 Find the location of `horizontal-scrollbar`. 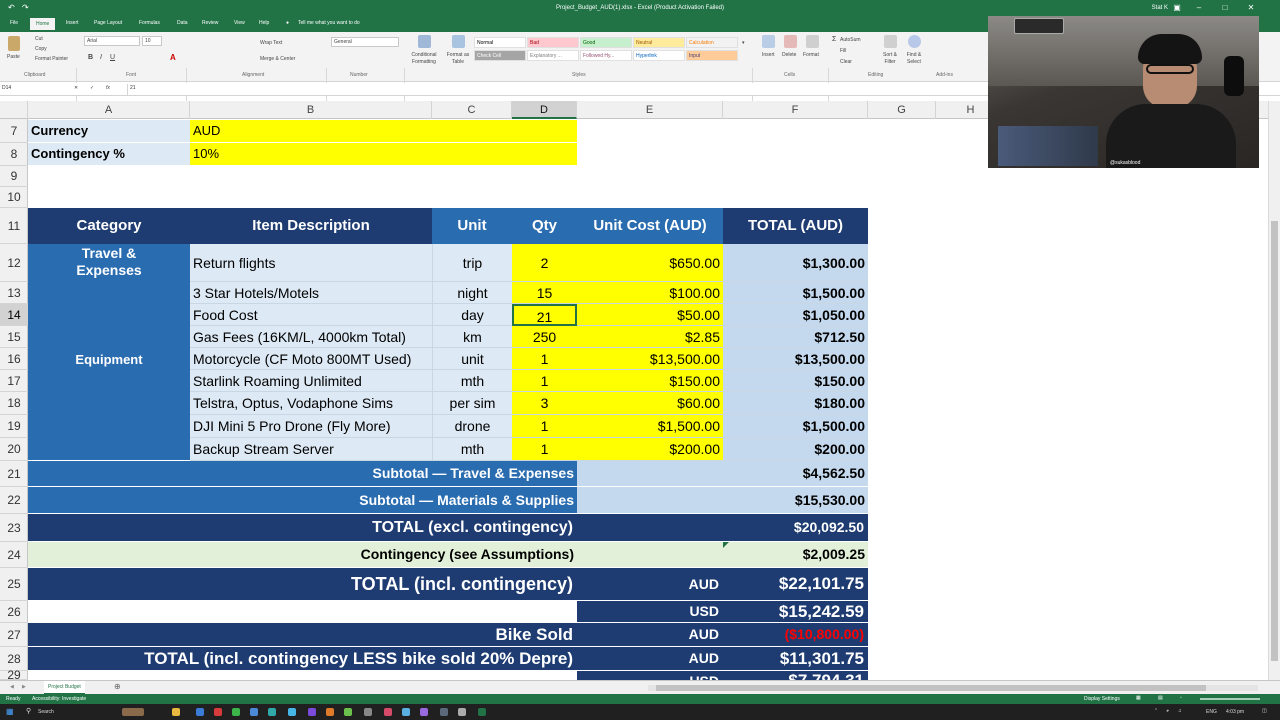

horizontal-scrollbar is located at coordinates (953, 688).